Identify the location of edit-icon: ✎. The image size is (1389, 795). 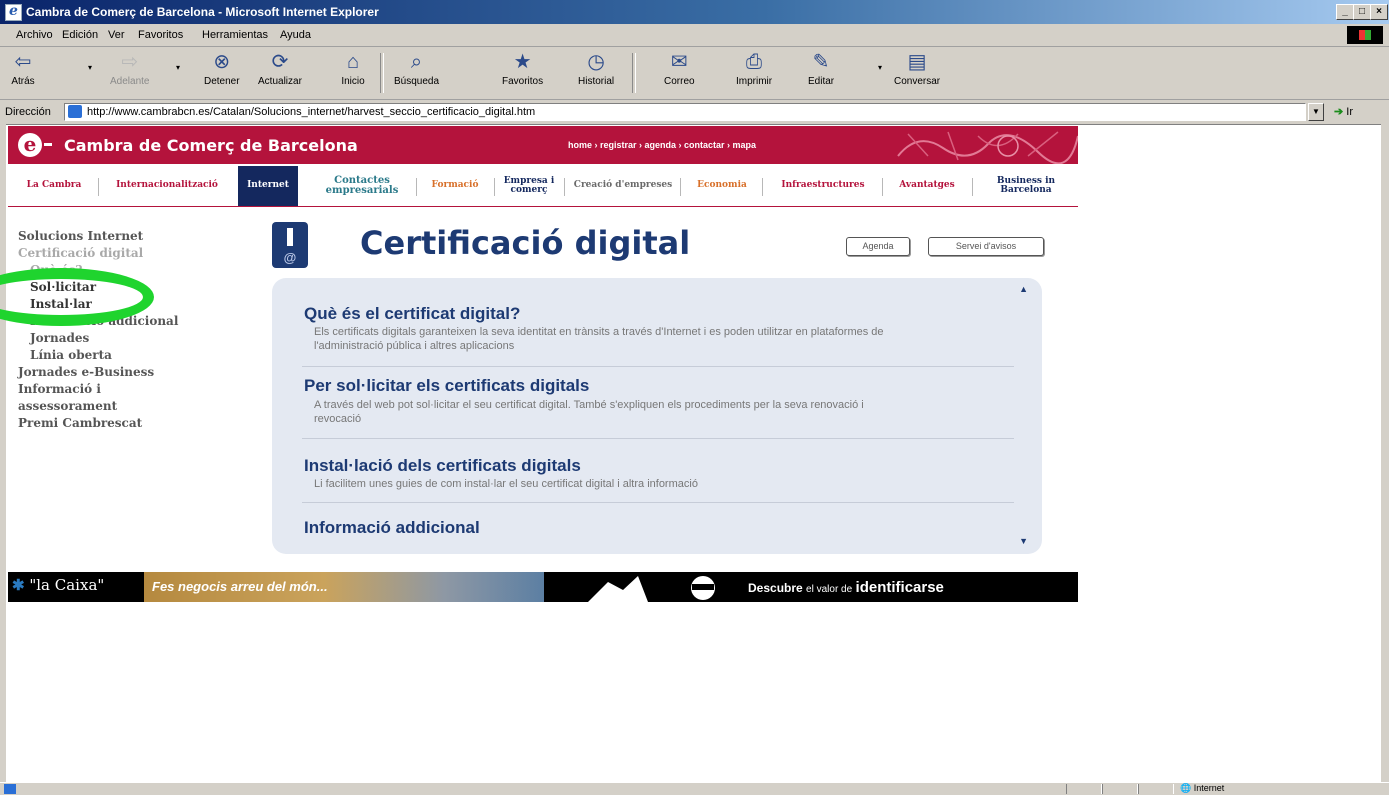
(821, 62).